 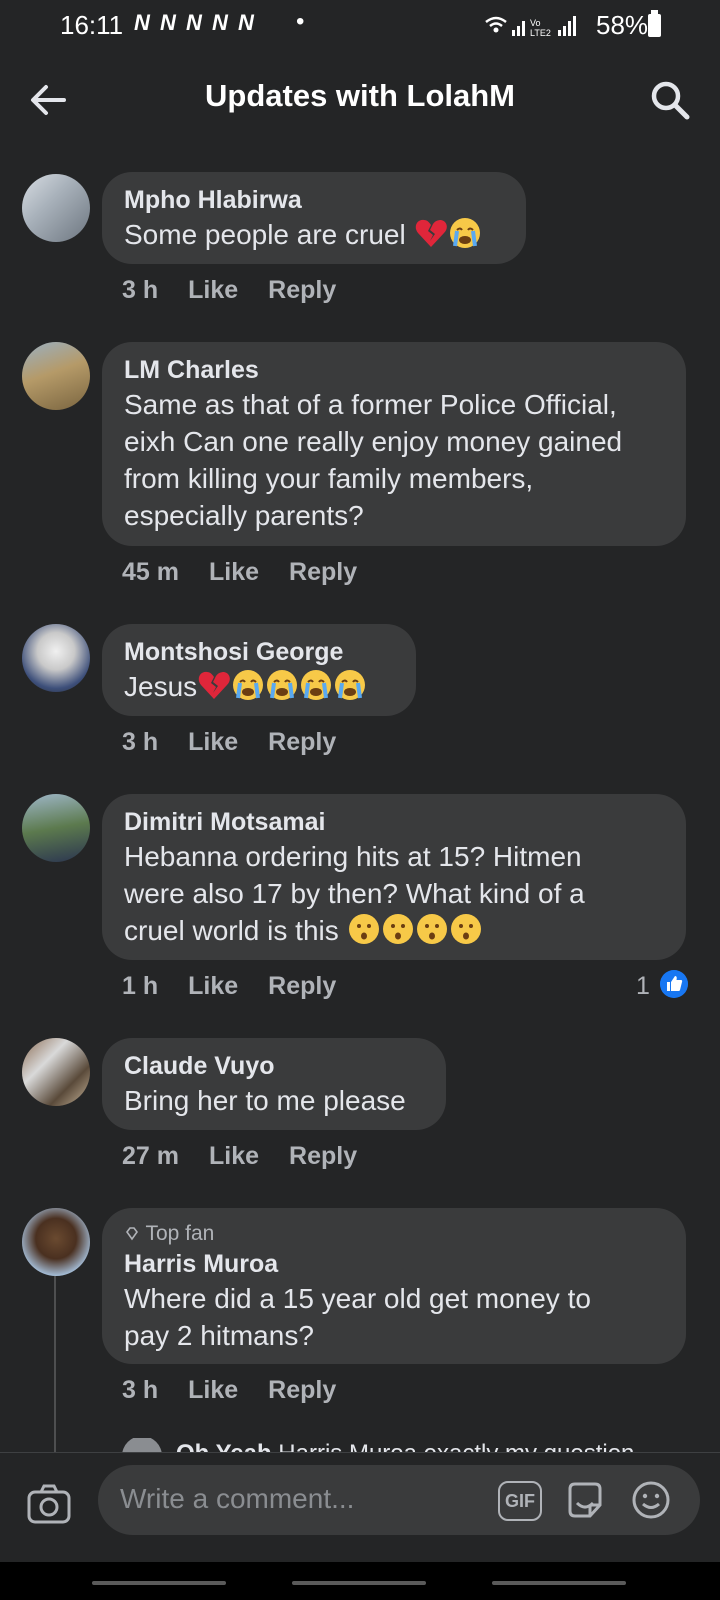 I want to click on commenter-name: Dimitri Motsamai, so click(x=394, y=822).